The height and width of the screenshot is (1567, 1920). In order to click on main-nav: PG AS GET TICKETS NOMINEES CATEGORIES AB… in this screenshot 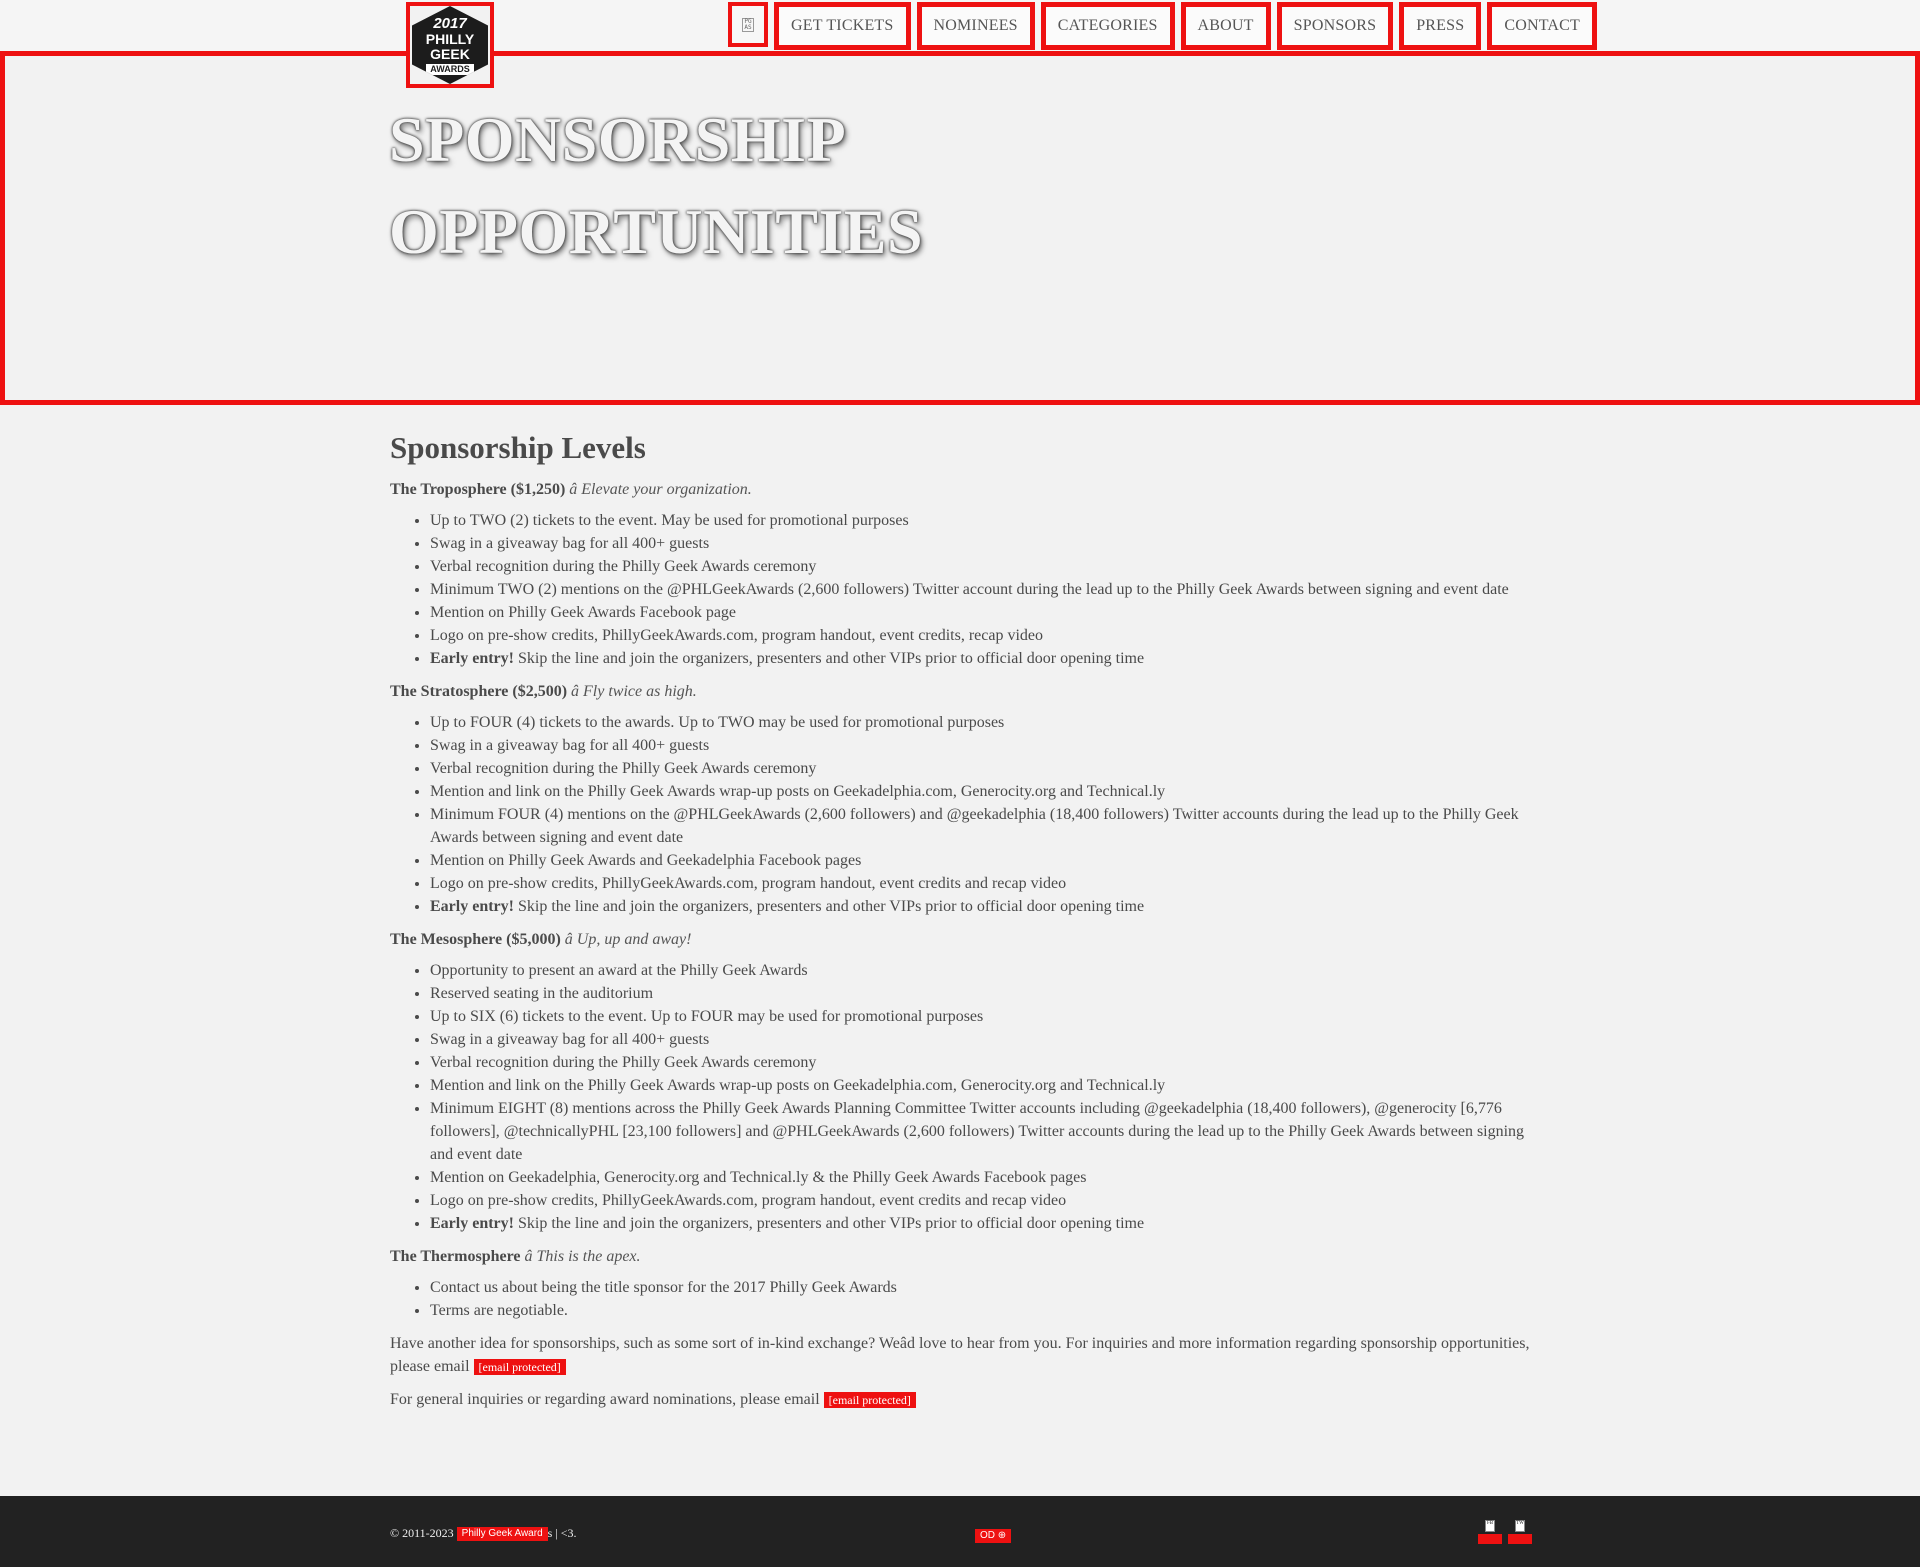, I will do `click(1163, 26)`.